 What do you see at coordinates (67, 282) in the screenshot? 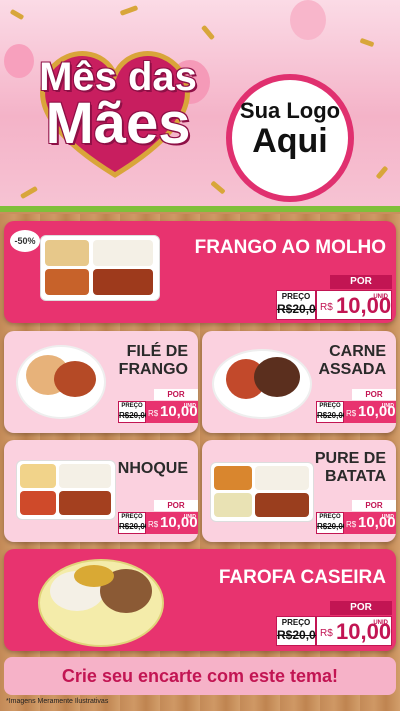
I see `food-veg` at bounding box center [67, 282].